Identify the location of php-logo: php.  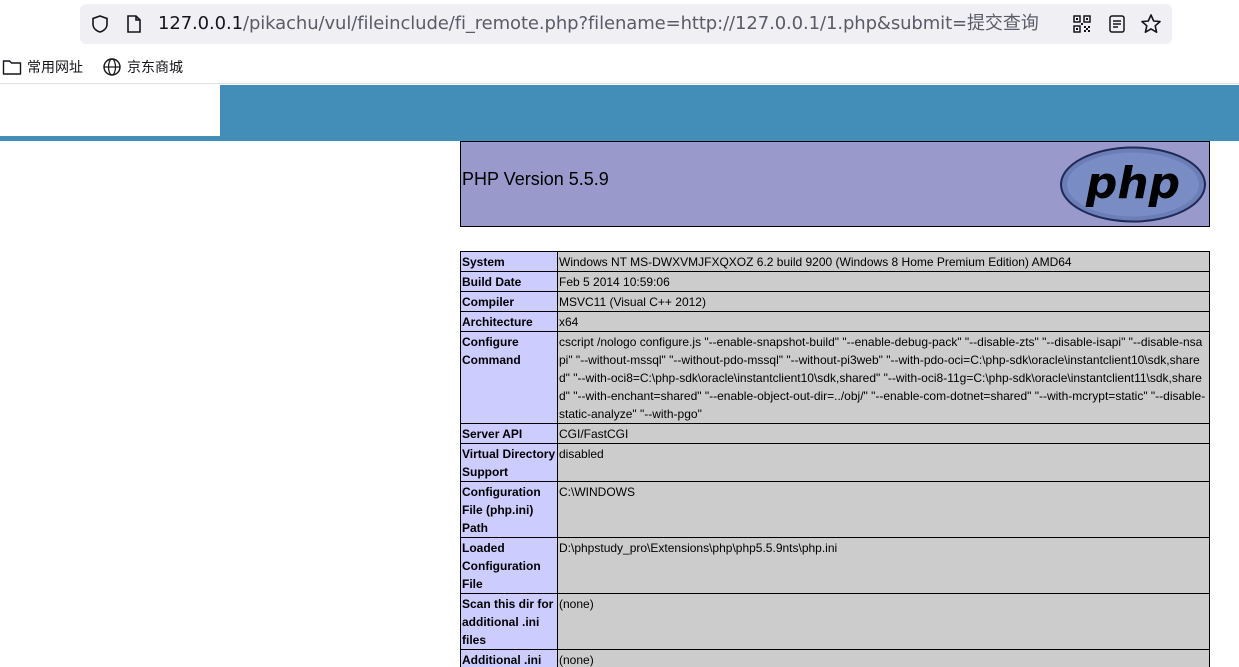
(1133, 184).